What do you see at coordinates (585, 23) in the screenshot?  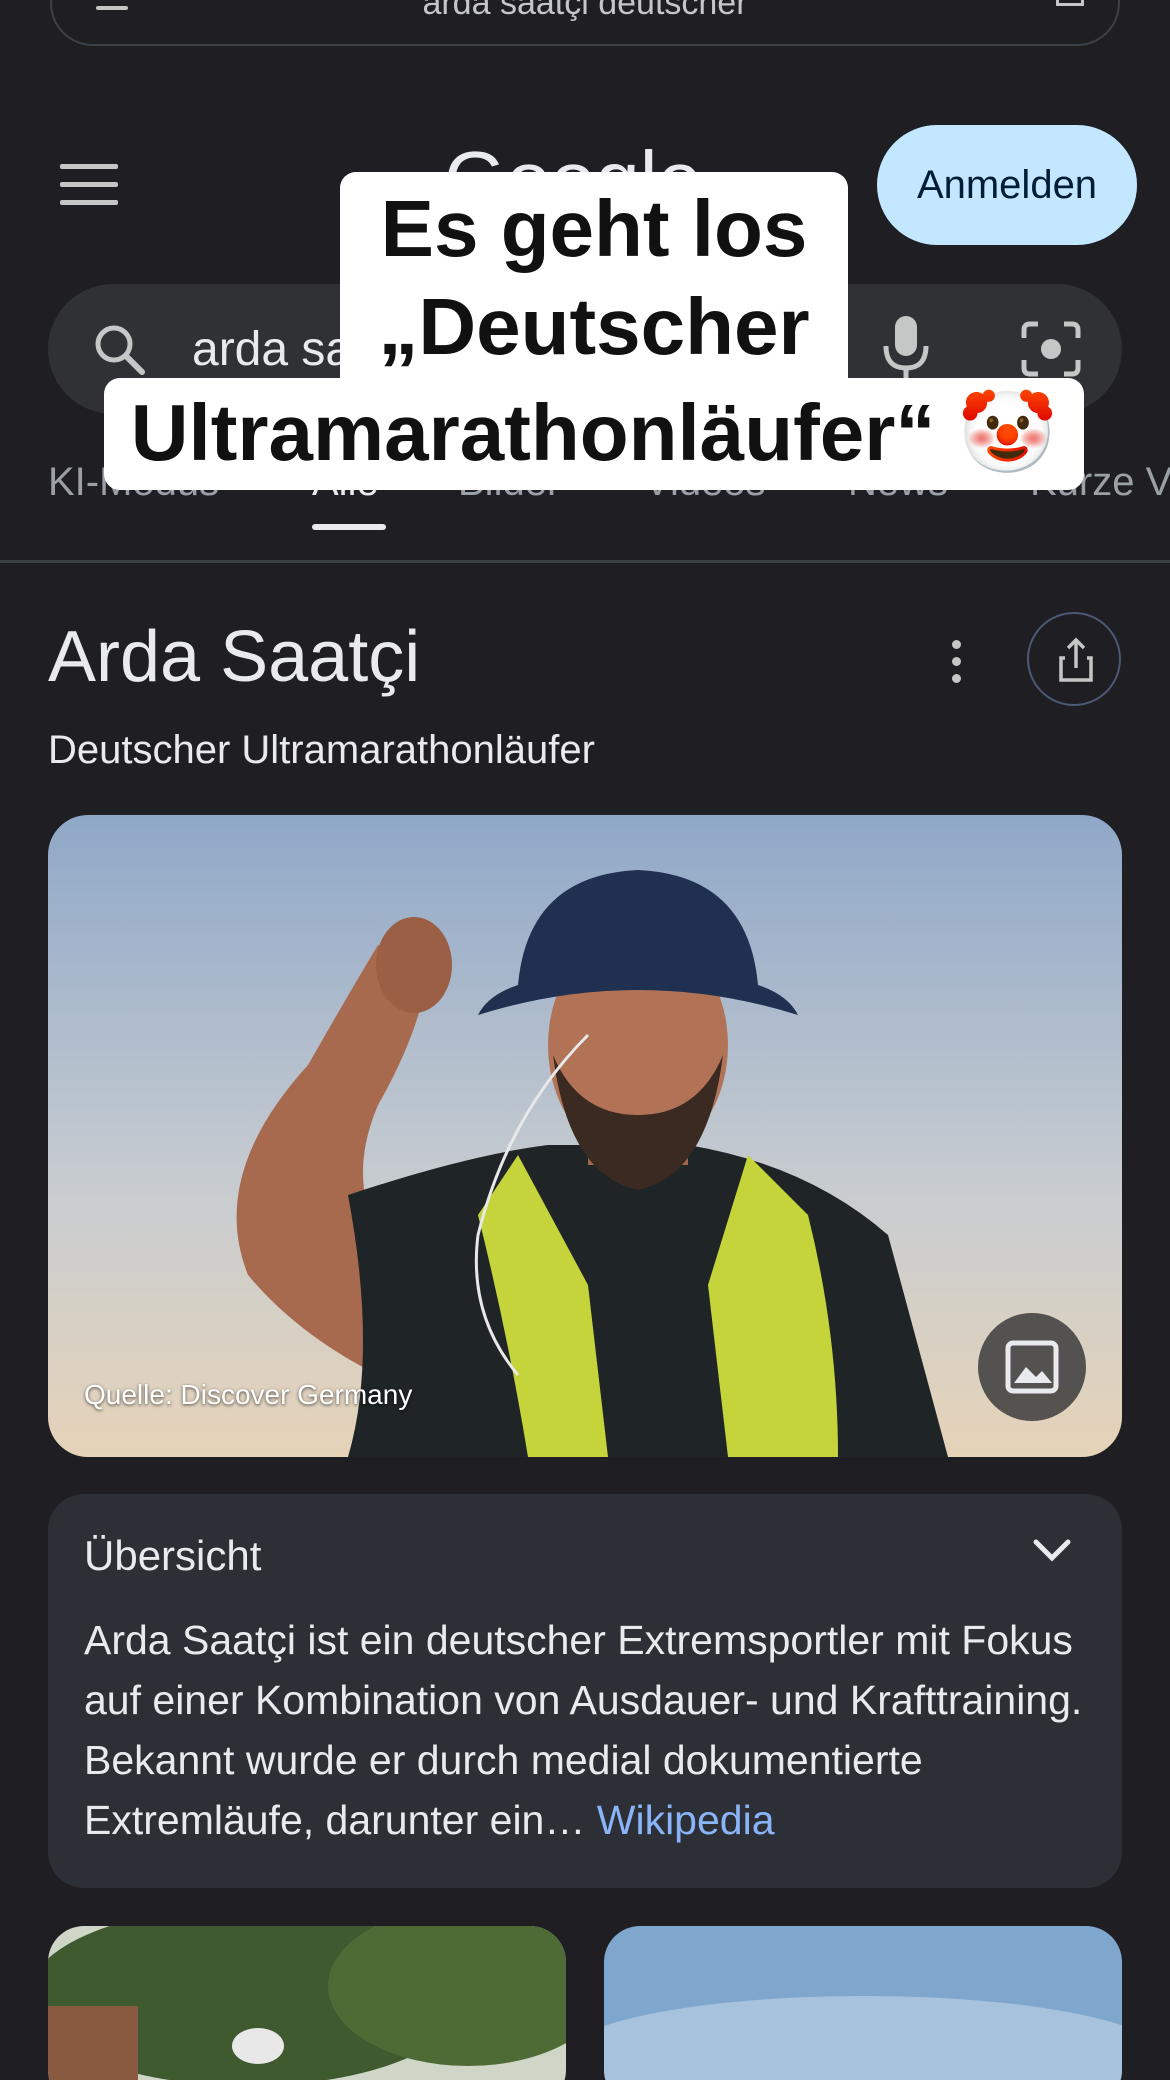 I see `browser-url-bar: arda saatçi deutscher` at bounding box center [585, 23].